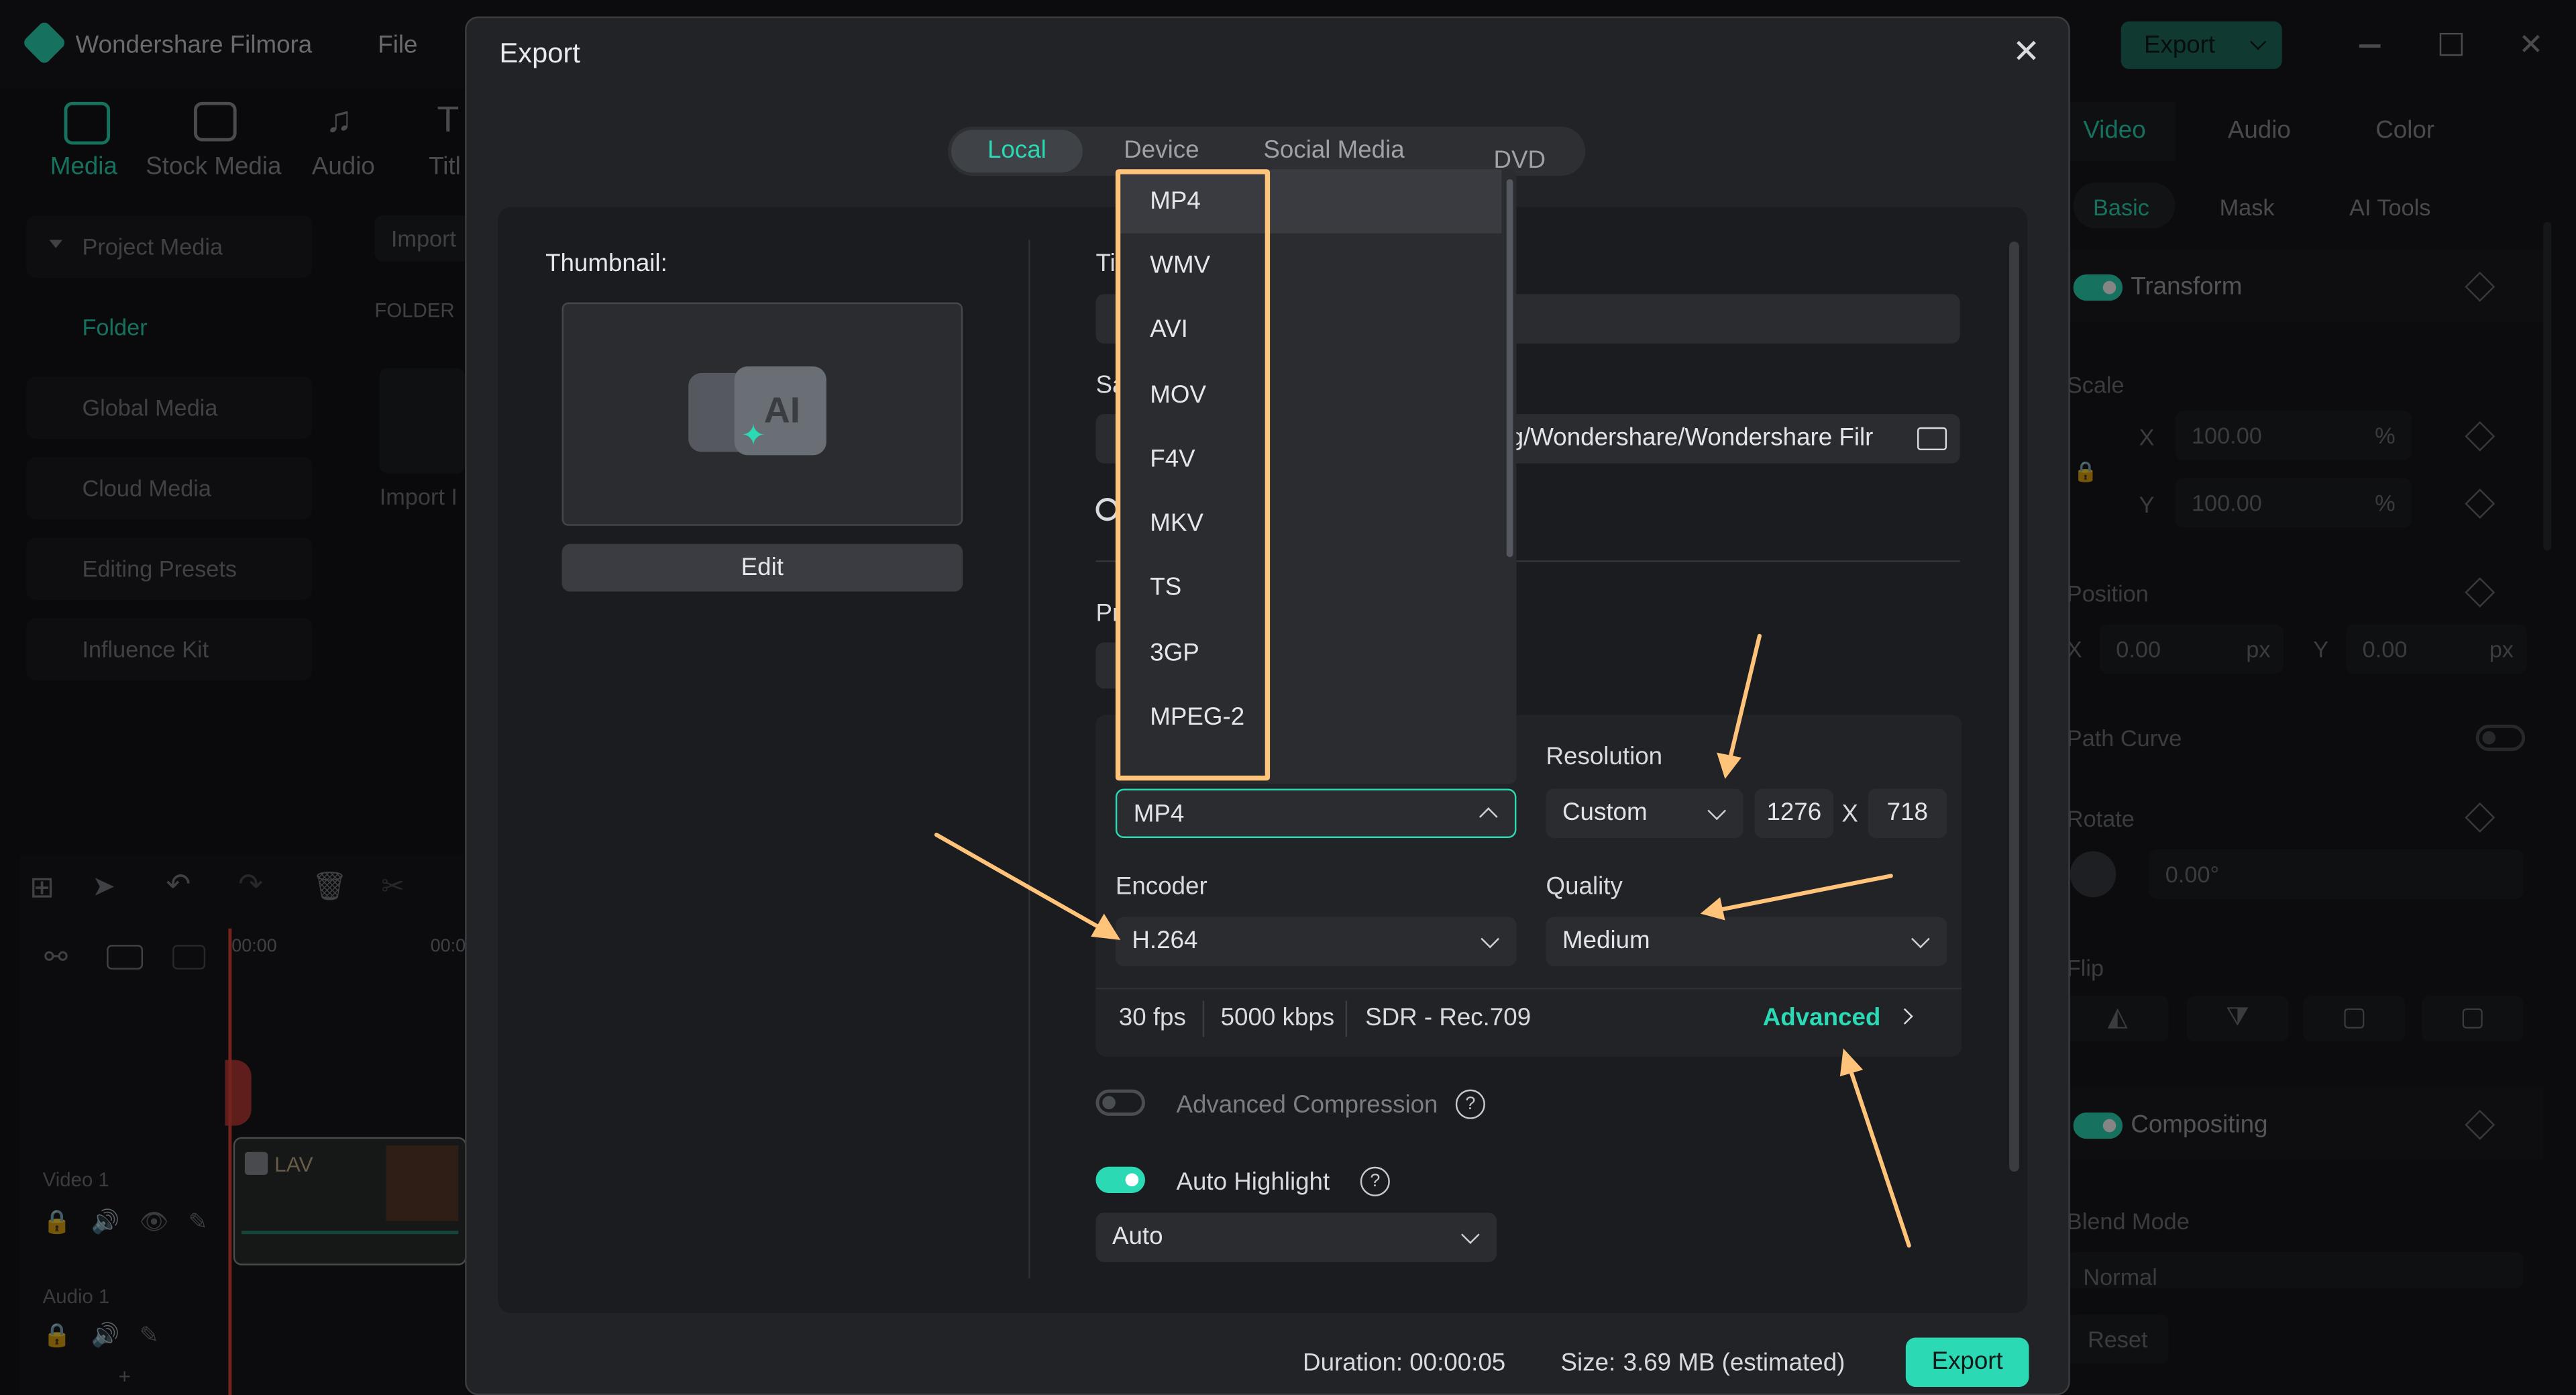  What do you see at coordinates (1879, 1157) in the screenshot?
I see `arrow-advanced` at bounding box center [1879, 1157].